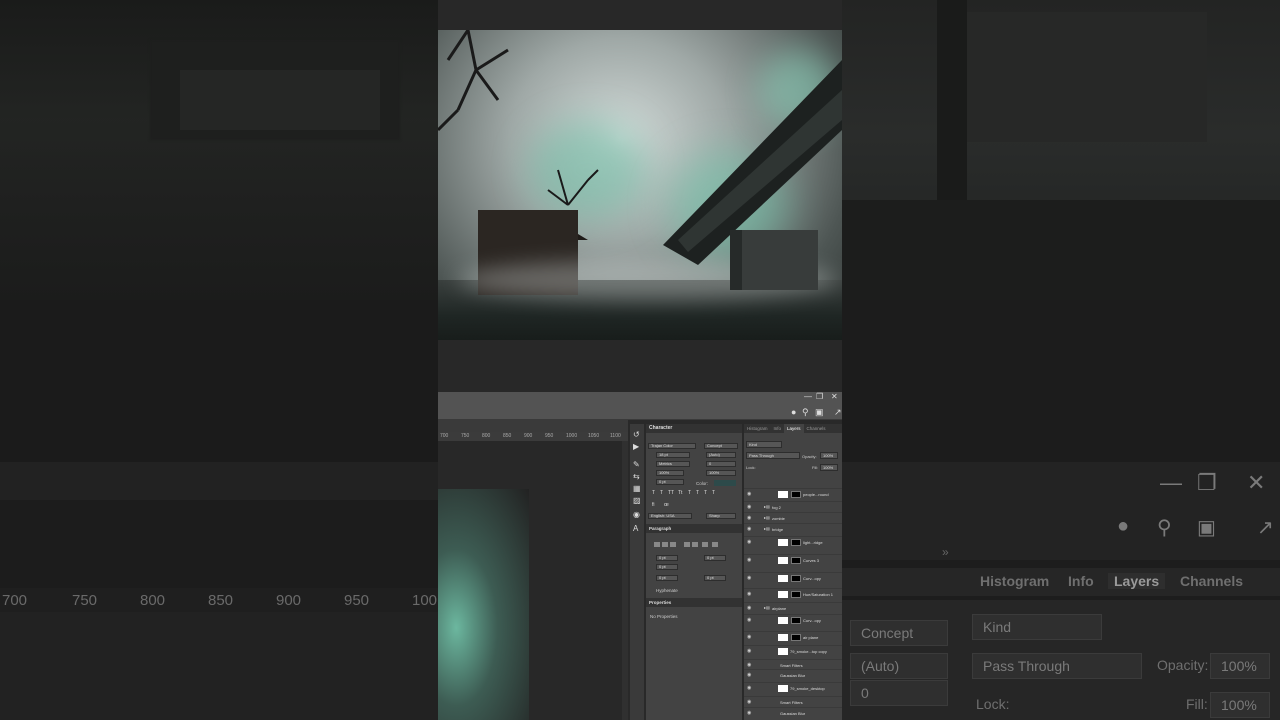  What do you see at coordinates (667, 590) in the screenshot?
I see `hyphenate-checkbox: Hyphenate` at bounding box center [667, 590].